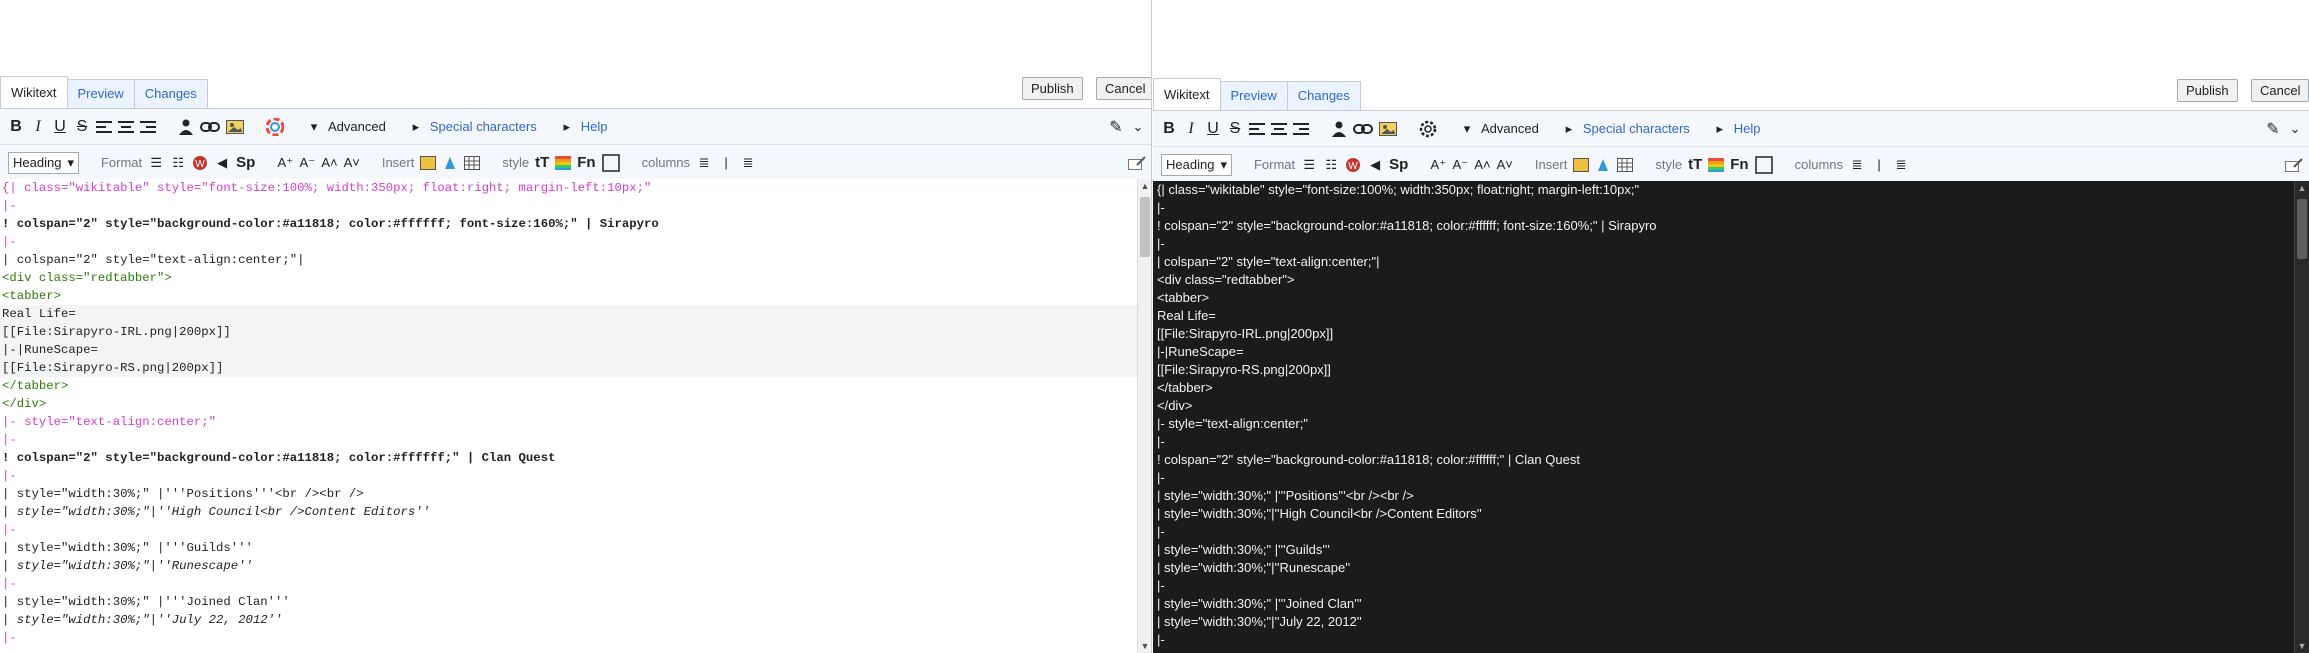 The width and height of the screenshot is (2309, 653). I want to click on color-wheel-icon, so click(275, 127).